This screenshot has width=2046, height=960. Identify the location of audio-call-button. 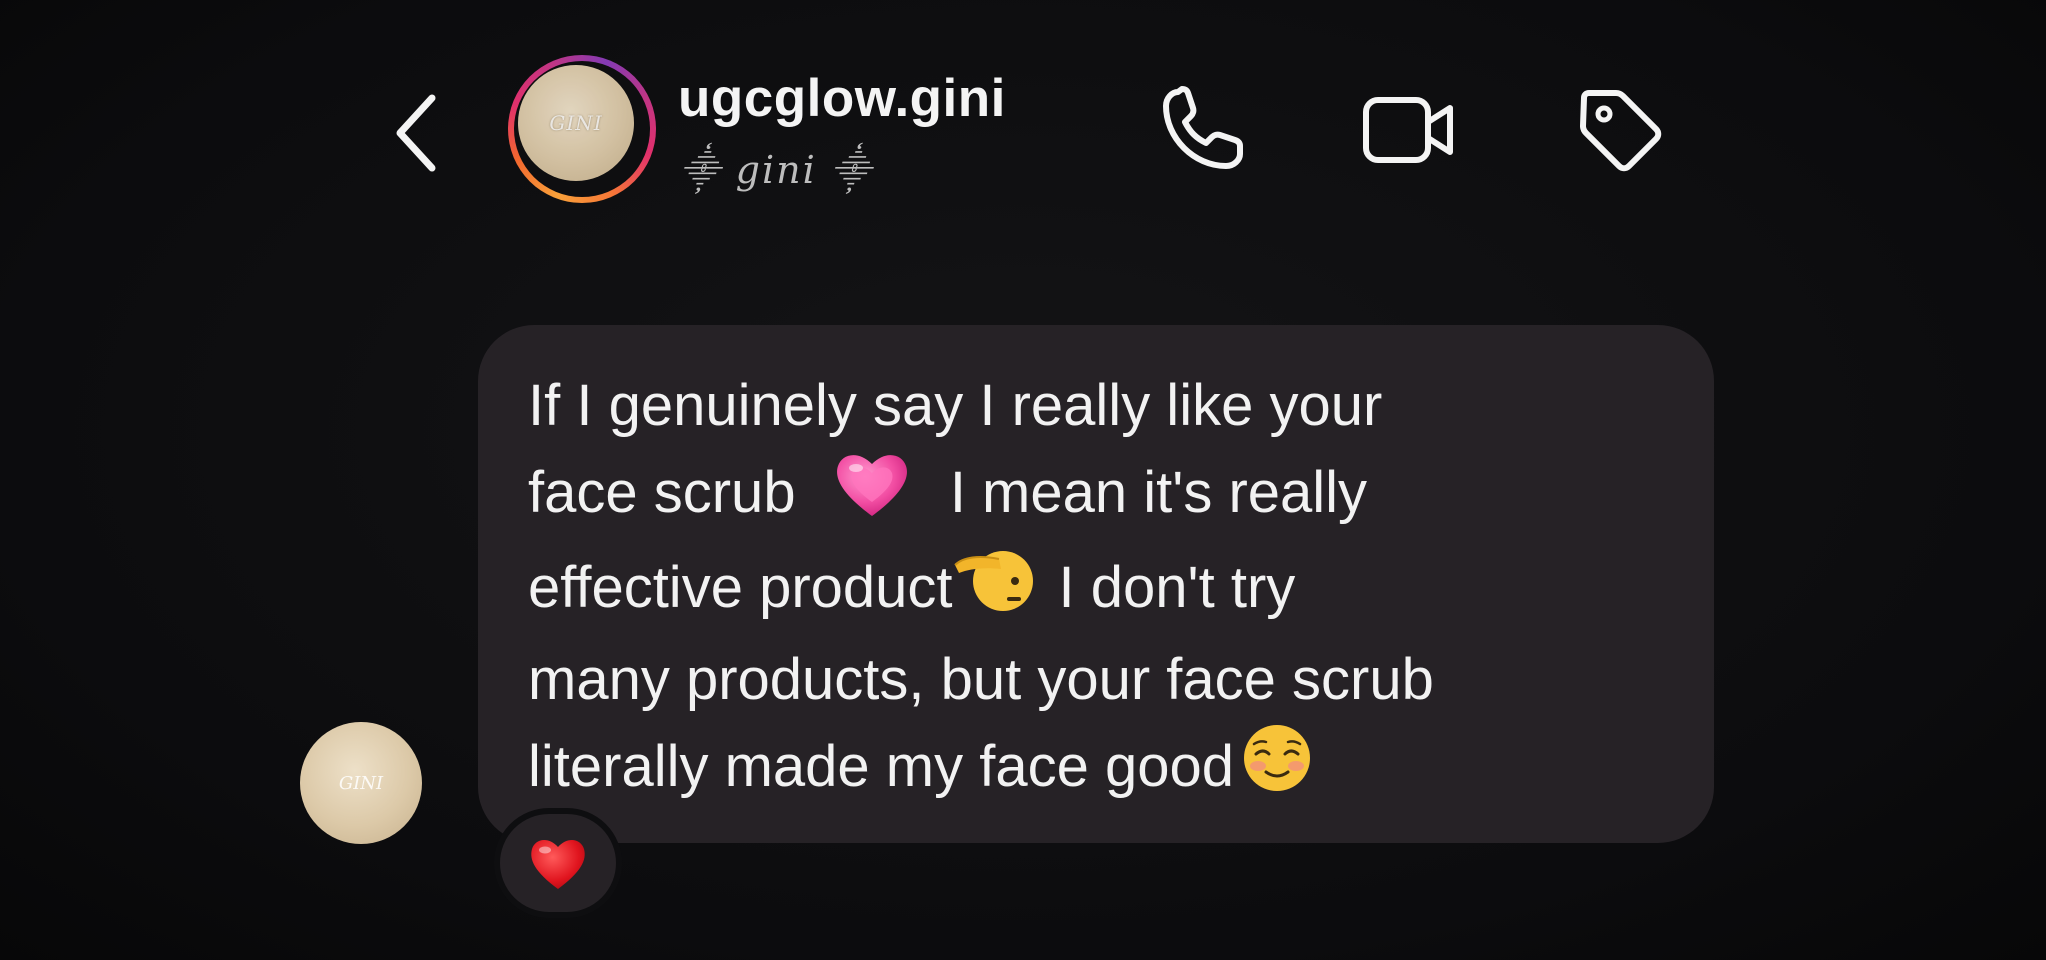
(1202, 130).